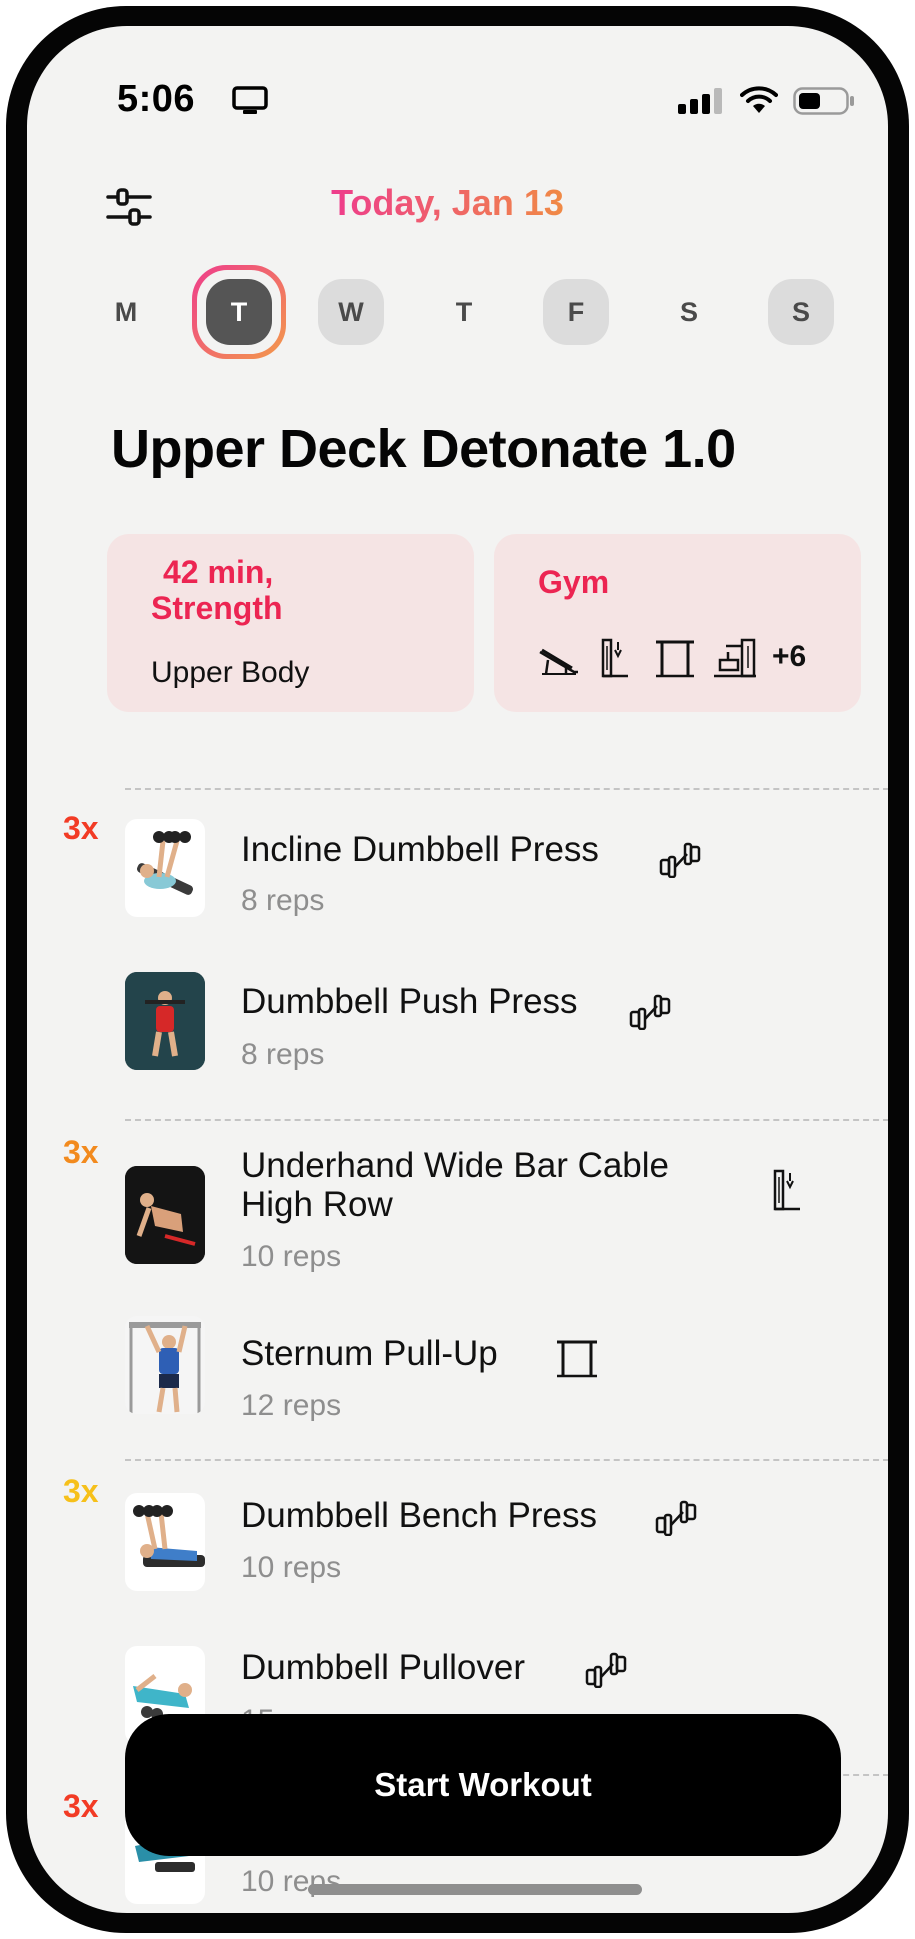 This screenshot has width=915, height=1939. Describe the element at coordinates (483, 1785) in the screenshot. I see `start-workout-button: Start Workout` at that location.